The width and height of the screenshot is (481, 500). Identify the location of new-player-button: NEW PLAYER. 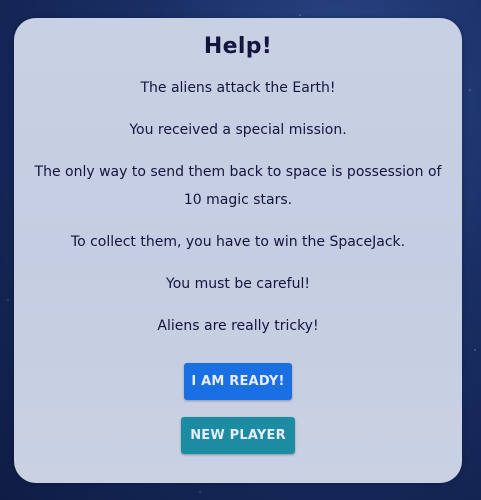
(238, 435).